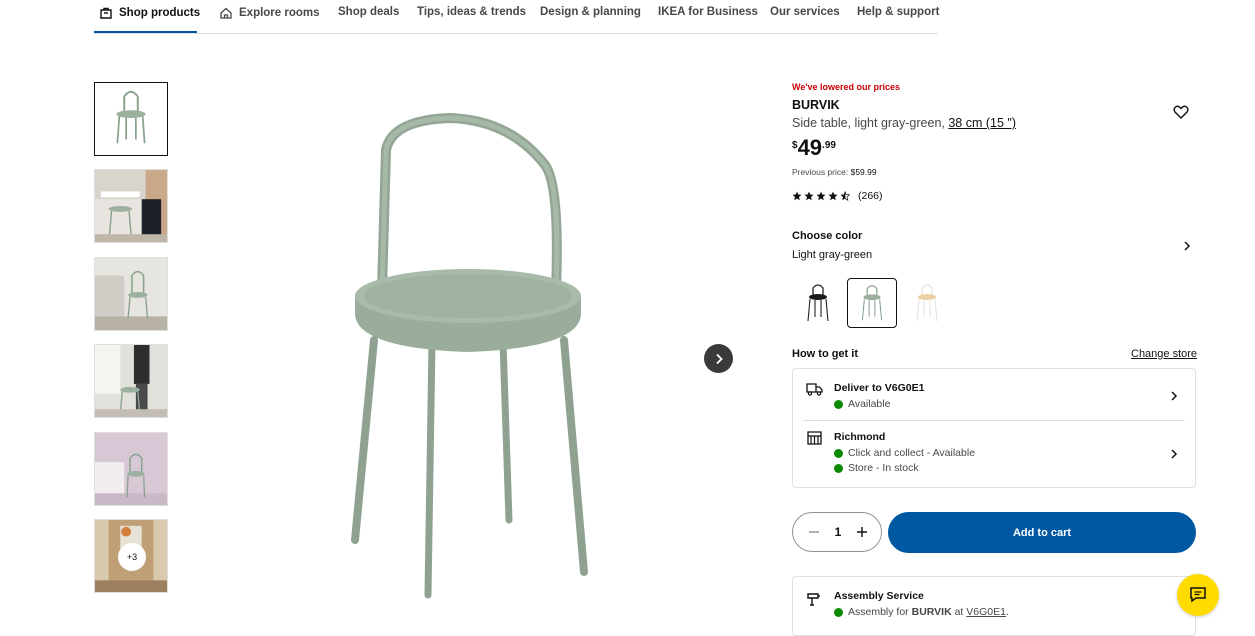 This screenshot has width=1255, height=636. What do you see at coordinates (810, 147) in the screenshot?
I see `price-whole: 49` at bounding box center [810, 147].